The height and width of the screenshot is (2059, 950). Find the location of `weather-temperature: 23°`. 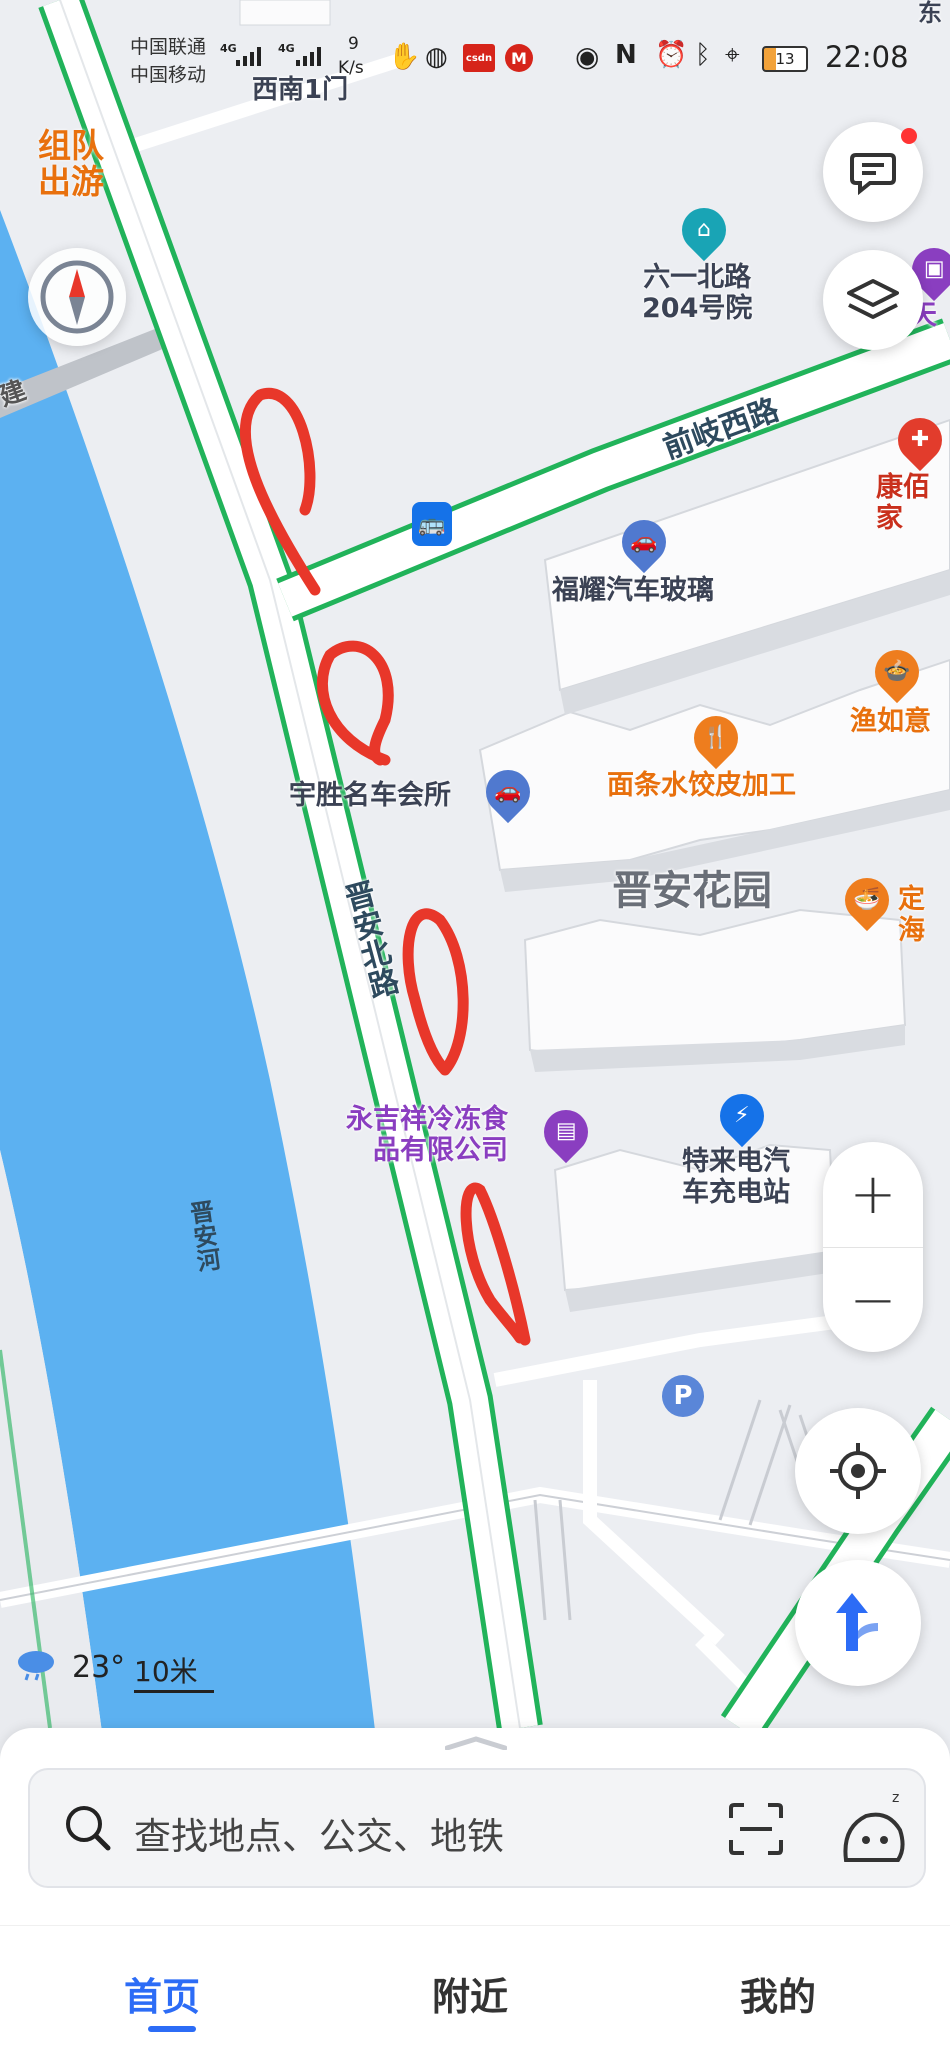

weather-temperature: 23° is located at coordinates (98, 1667).